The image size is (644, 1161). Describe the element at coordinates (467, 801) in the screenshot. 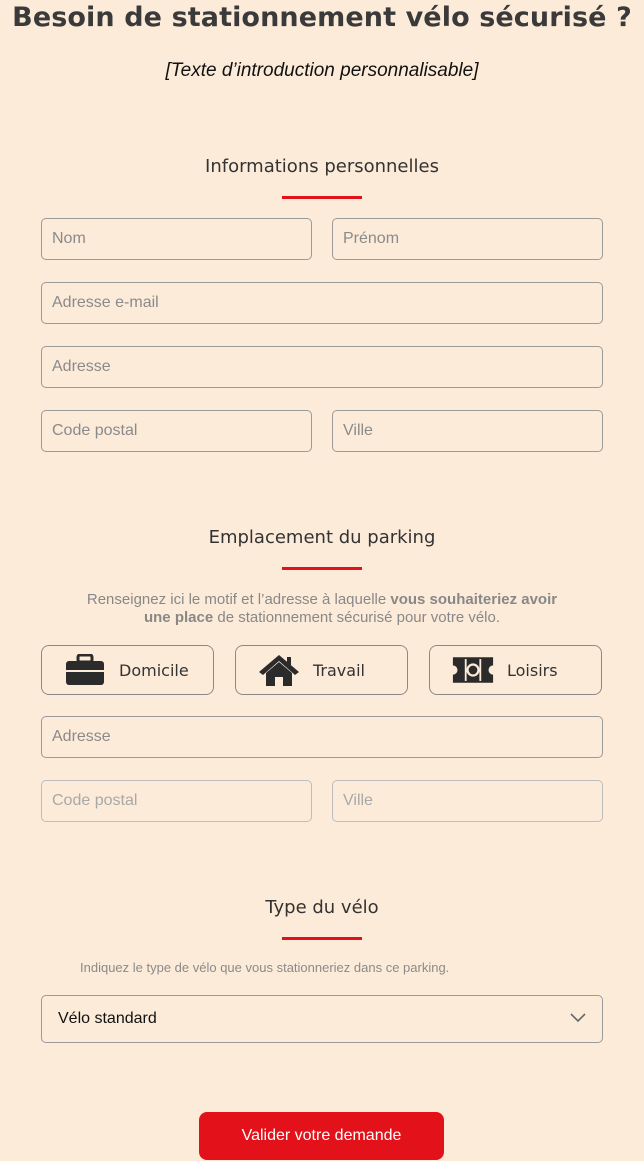

I see `parking-city-field` at that location.